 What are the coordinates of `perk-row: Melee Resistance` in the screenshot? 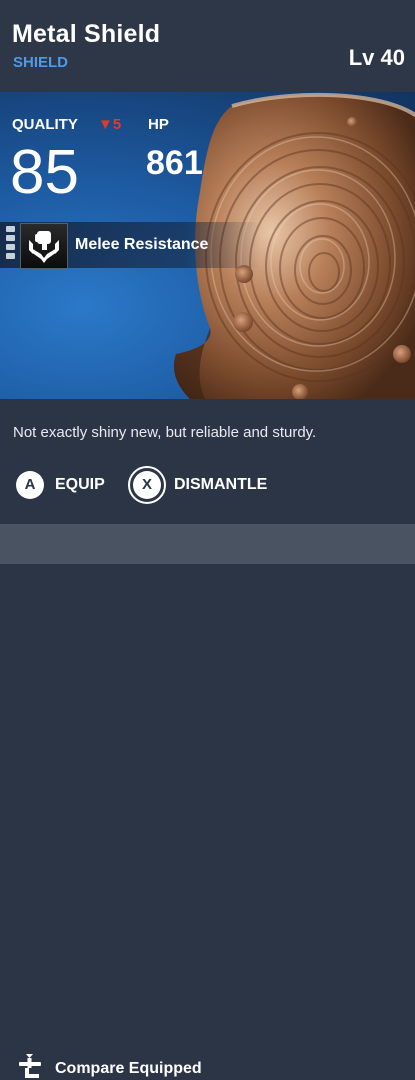 It's located at (130, 245).